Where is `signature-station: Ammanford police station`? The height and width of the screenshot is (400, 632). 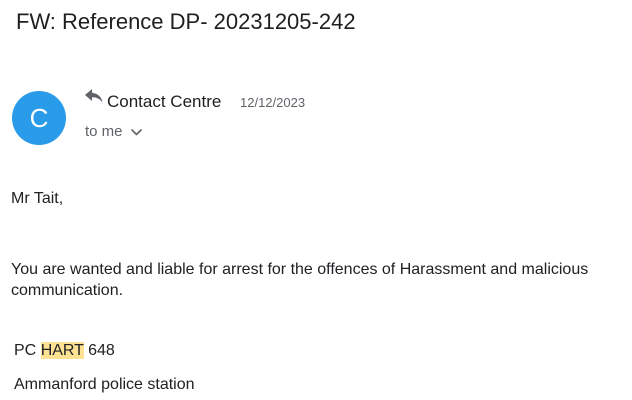 signature-station: Ammanford police station is located at coordinates (104, 384).